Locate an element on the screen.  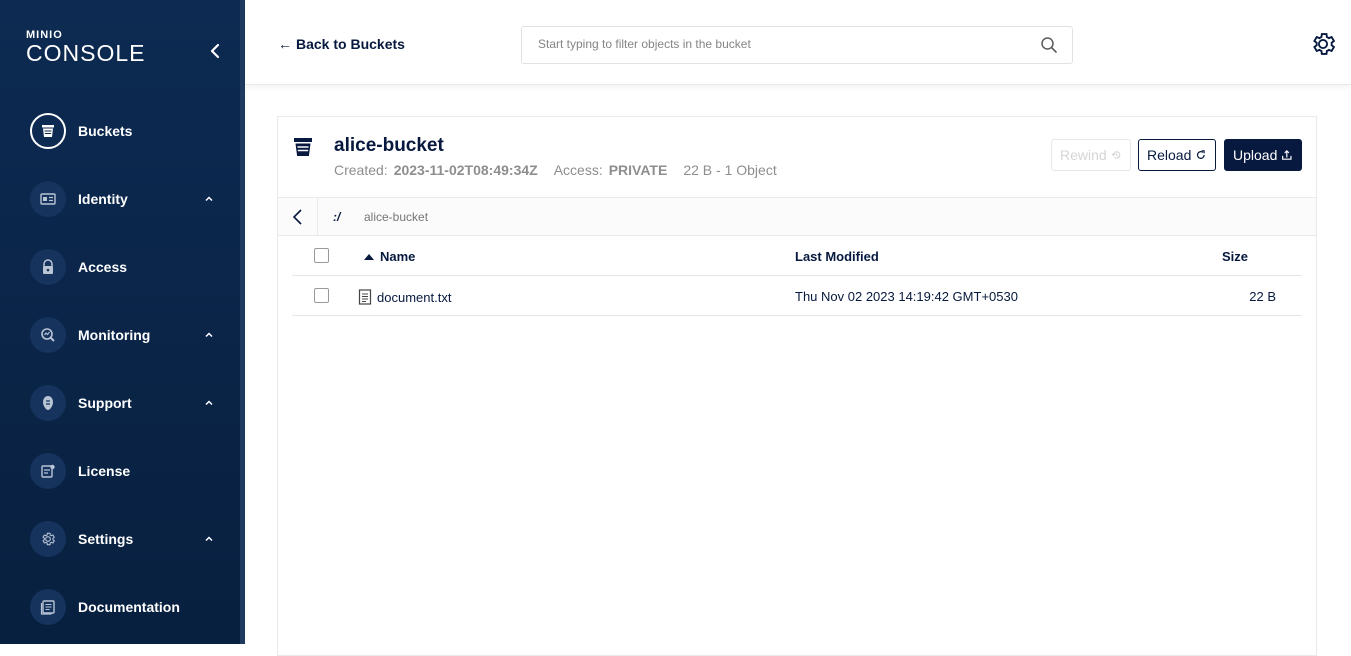
column-header-size: Size is located at coordinates (1235, 256).